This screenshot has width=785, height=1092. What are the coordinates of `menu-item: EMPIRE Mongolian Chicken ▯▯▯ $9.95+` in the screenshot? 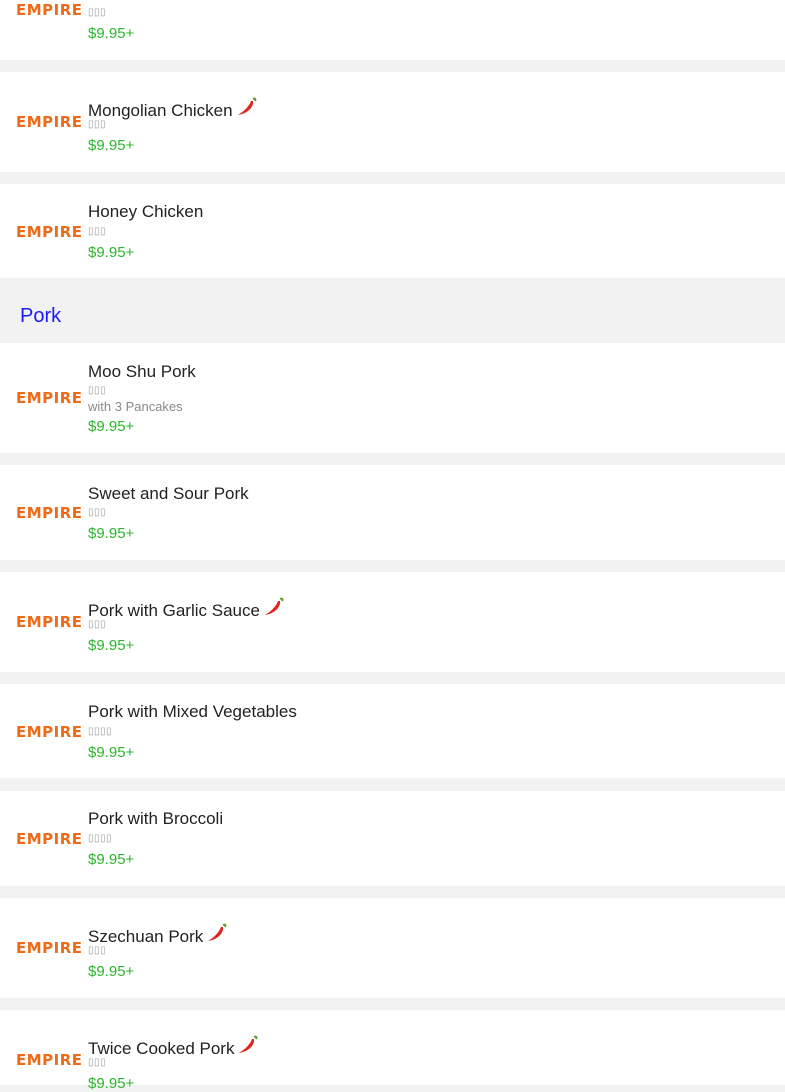 It's located at (392, 122).